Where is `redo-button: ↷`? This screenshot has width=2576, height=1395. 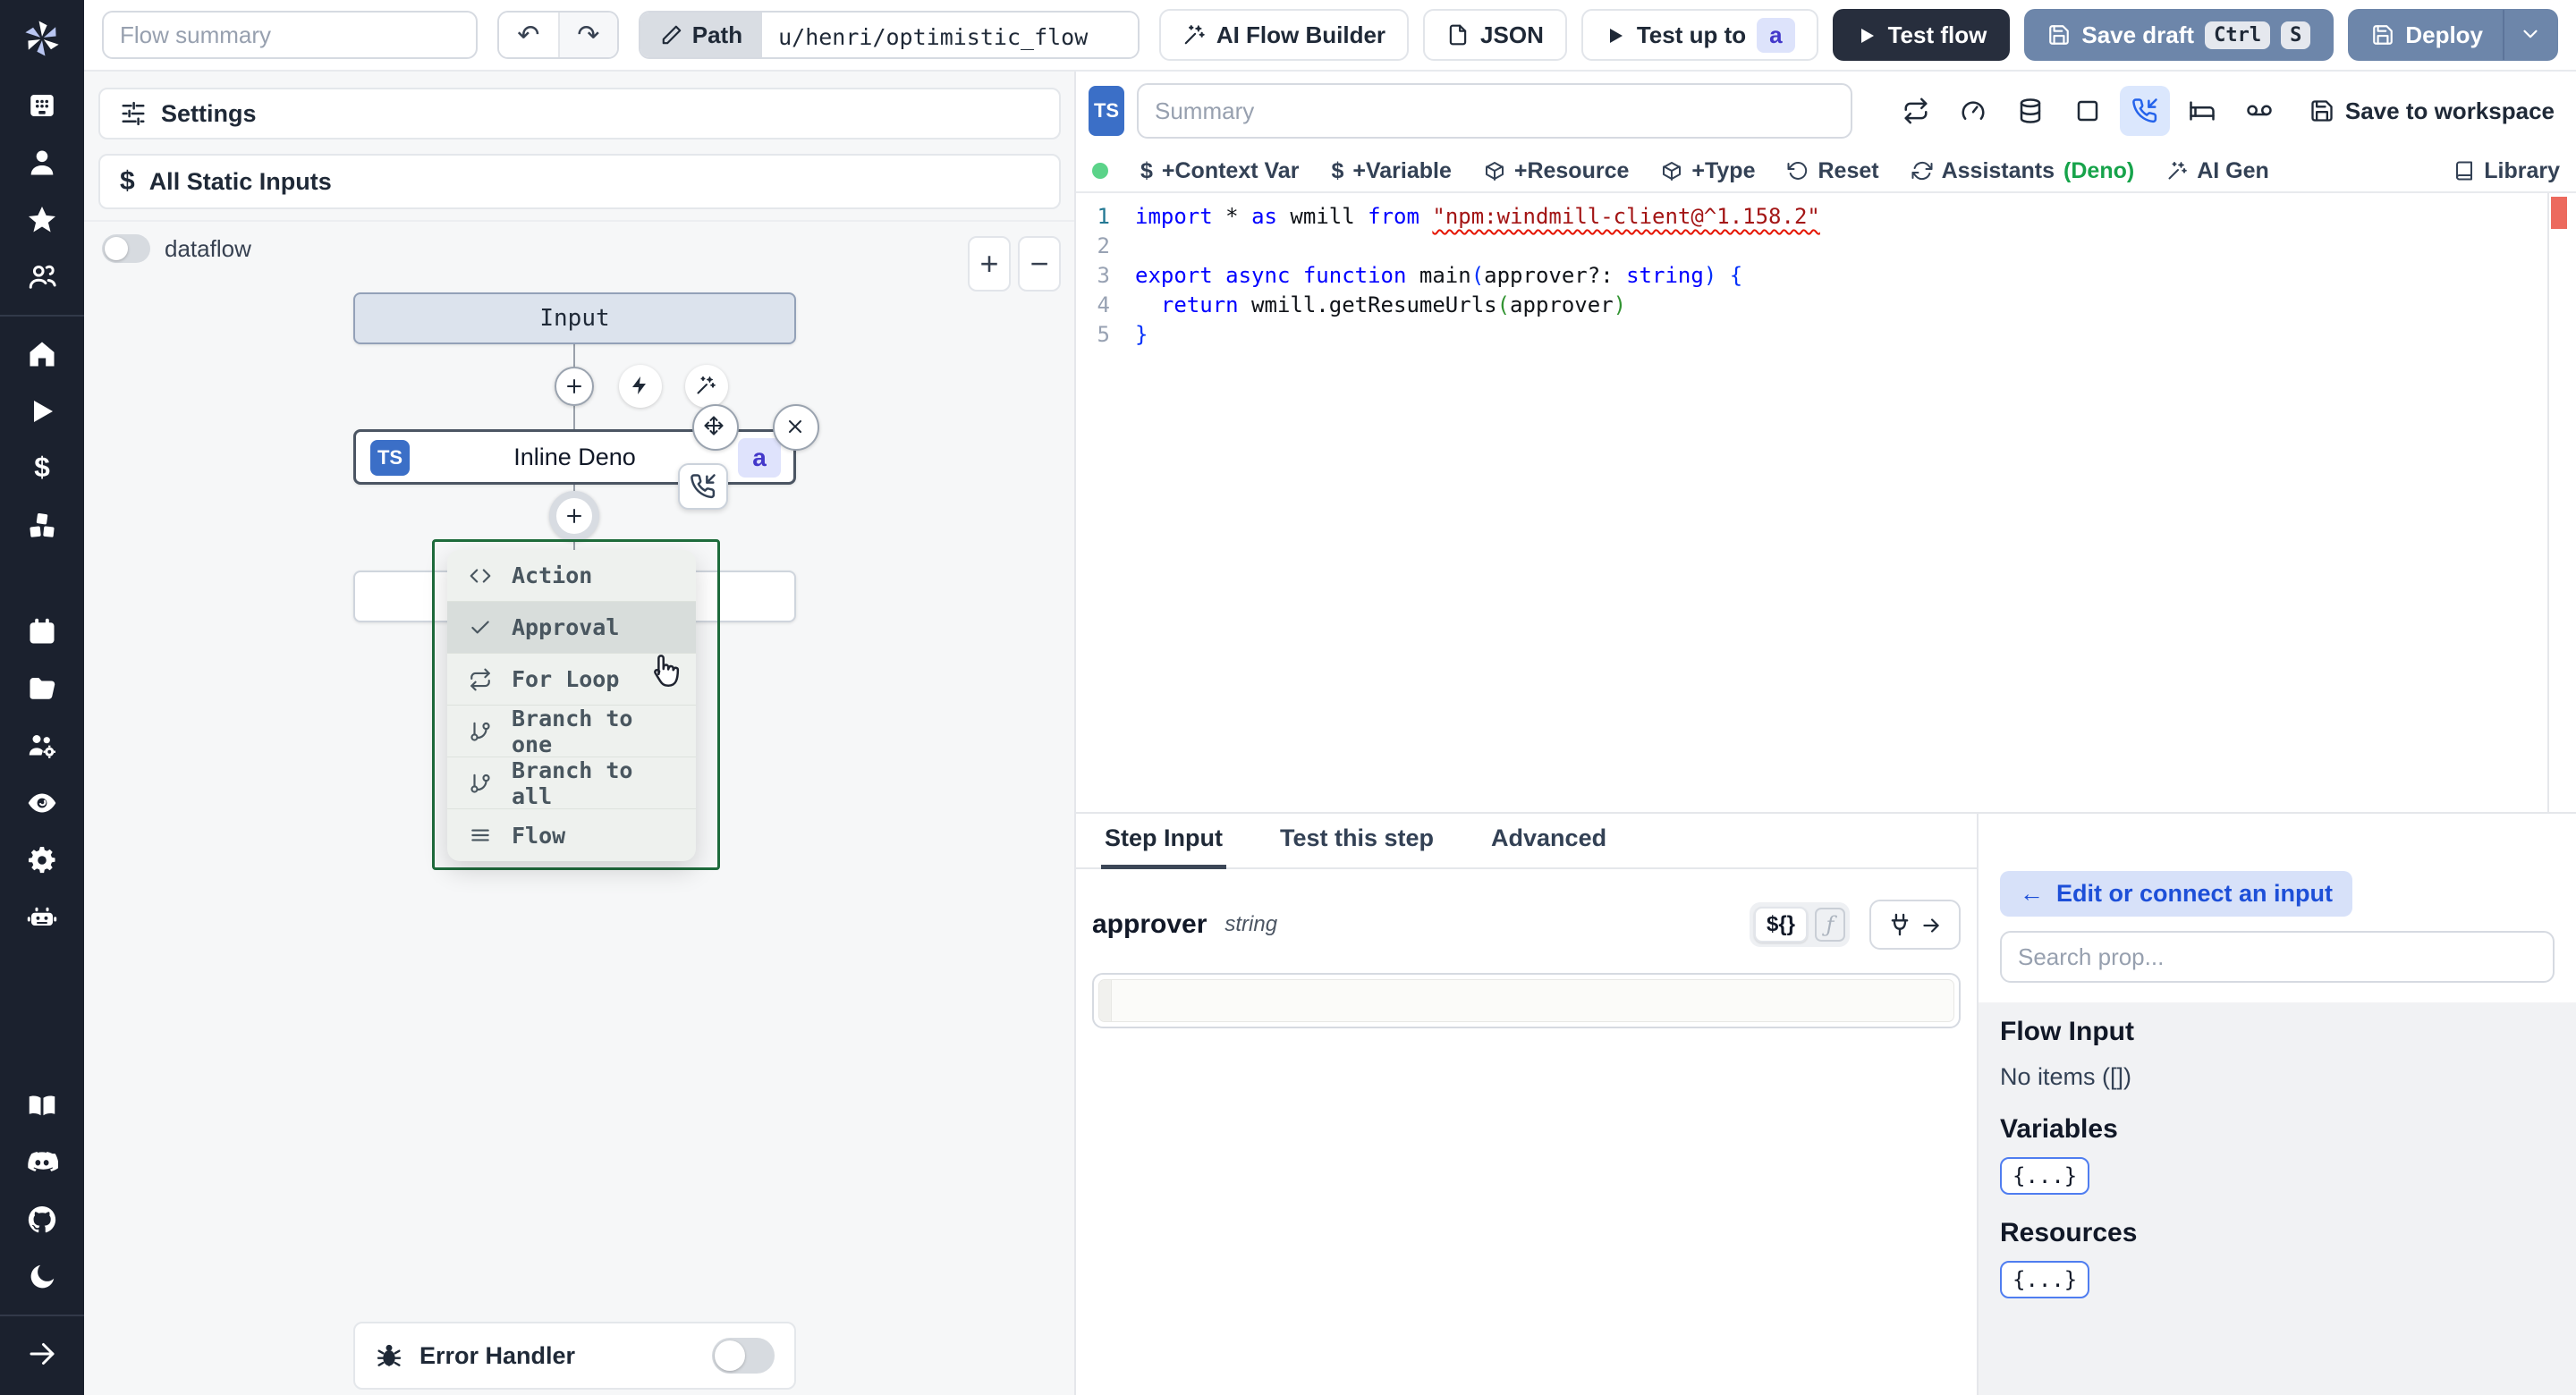
redo-button: ↷ is located at coordinates (587, 35).